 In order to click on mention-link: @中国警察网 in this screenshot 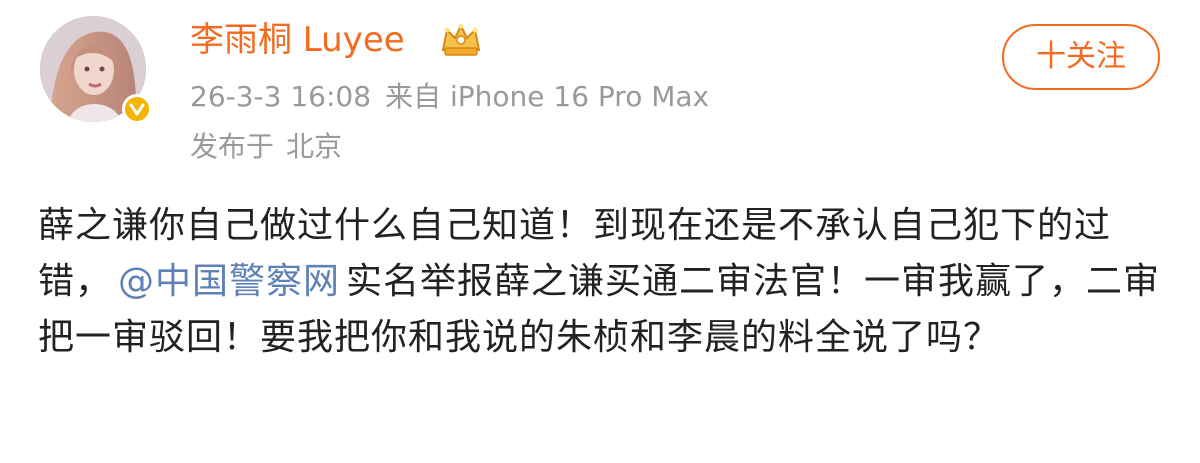, I will do `click(229, 281)`.